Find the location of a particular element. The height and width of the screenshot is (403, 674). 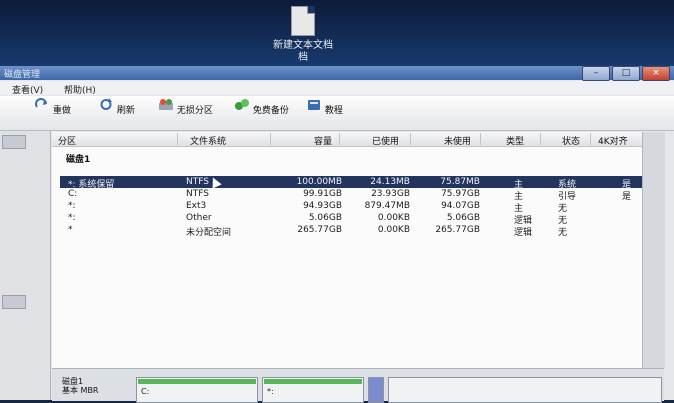

desktop-file-shortcut: 新建文本文档 档 is located at coordinates (303, 35).